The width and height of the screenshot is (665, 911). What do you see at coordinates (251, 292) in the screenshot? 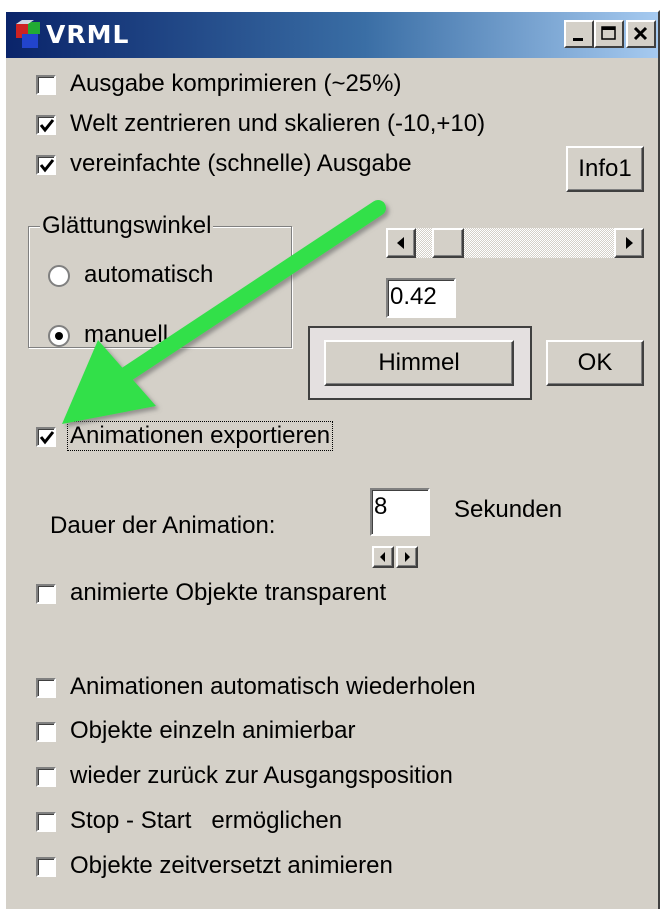
I see `arrow-shaft` at bounding box center [251, 292].